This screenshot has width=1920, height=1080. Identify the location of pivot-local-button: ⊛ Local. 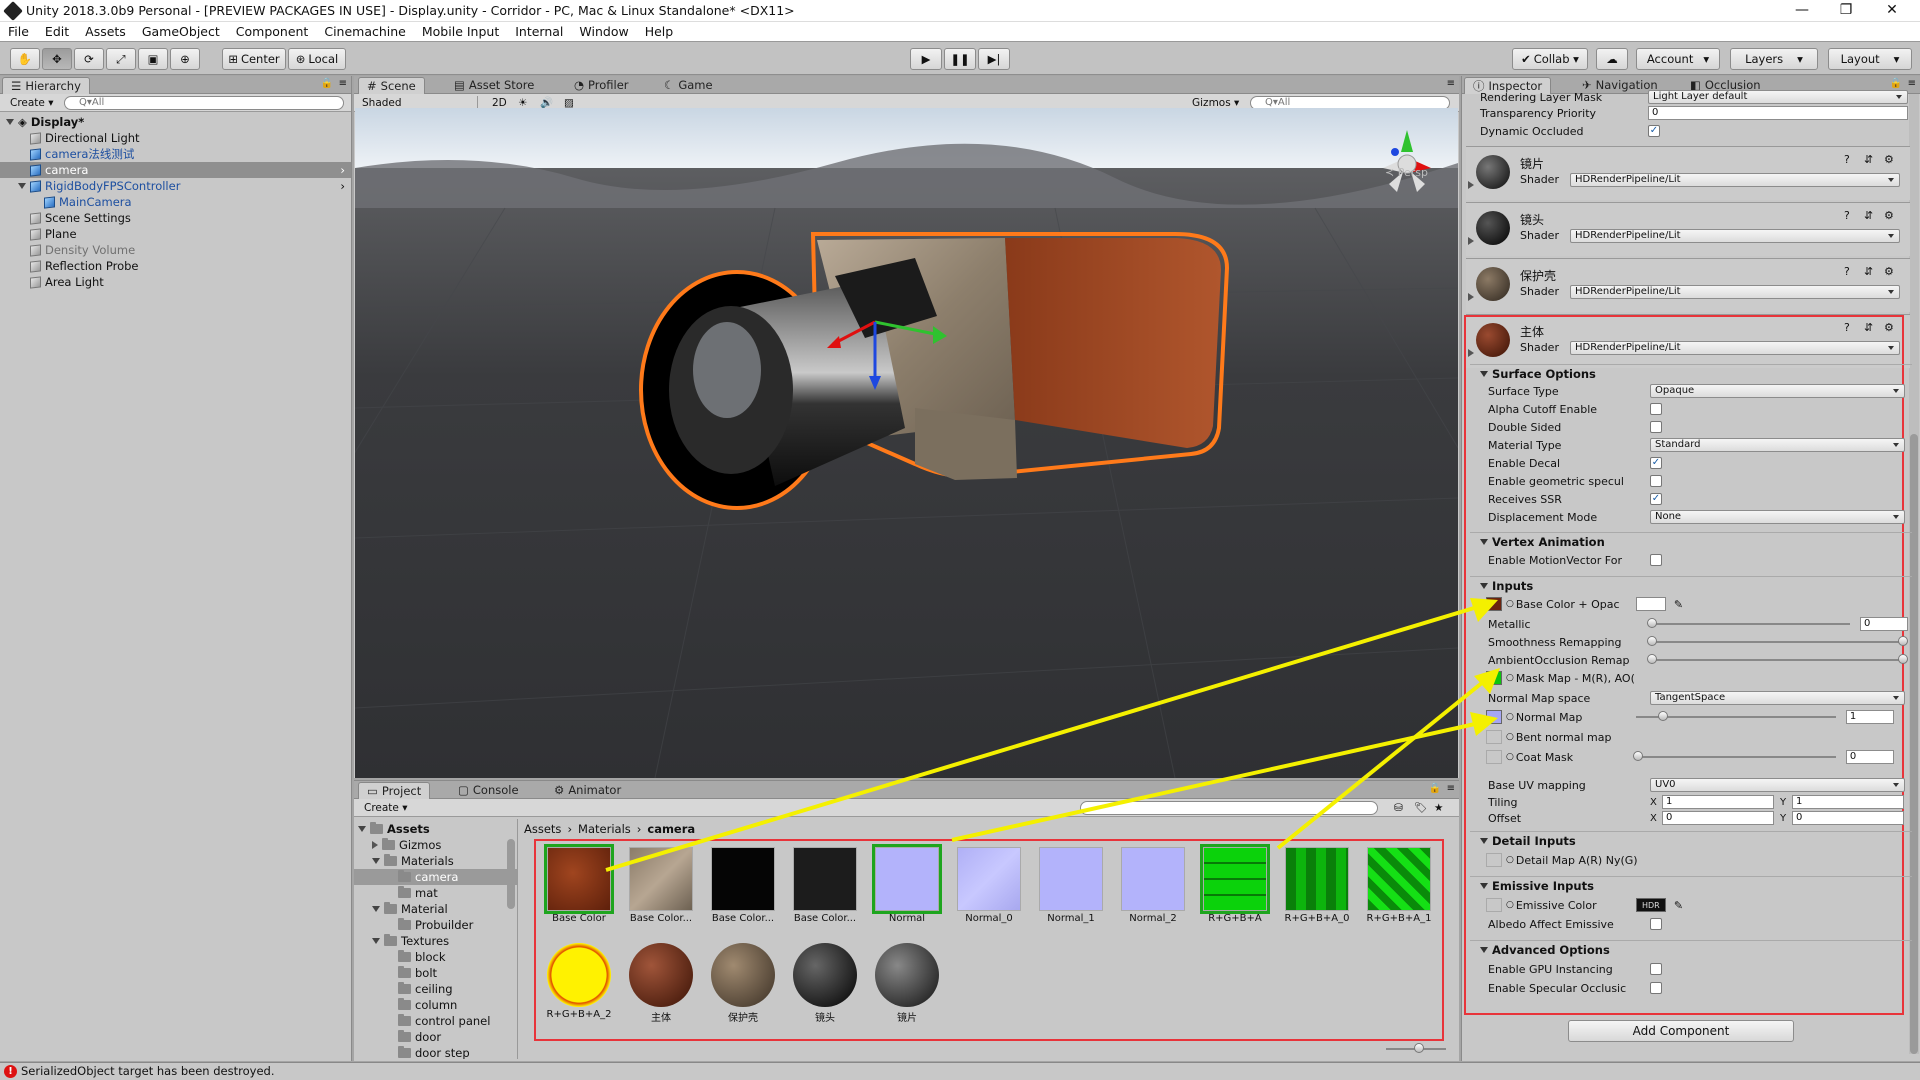
(317, 59).